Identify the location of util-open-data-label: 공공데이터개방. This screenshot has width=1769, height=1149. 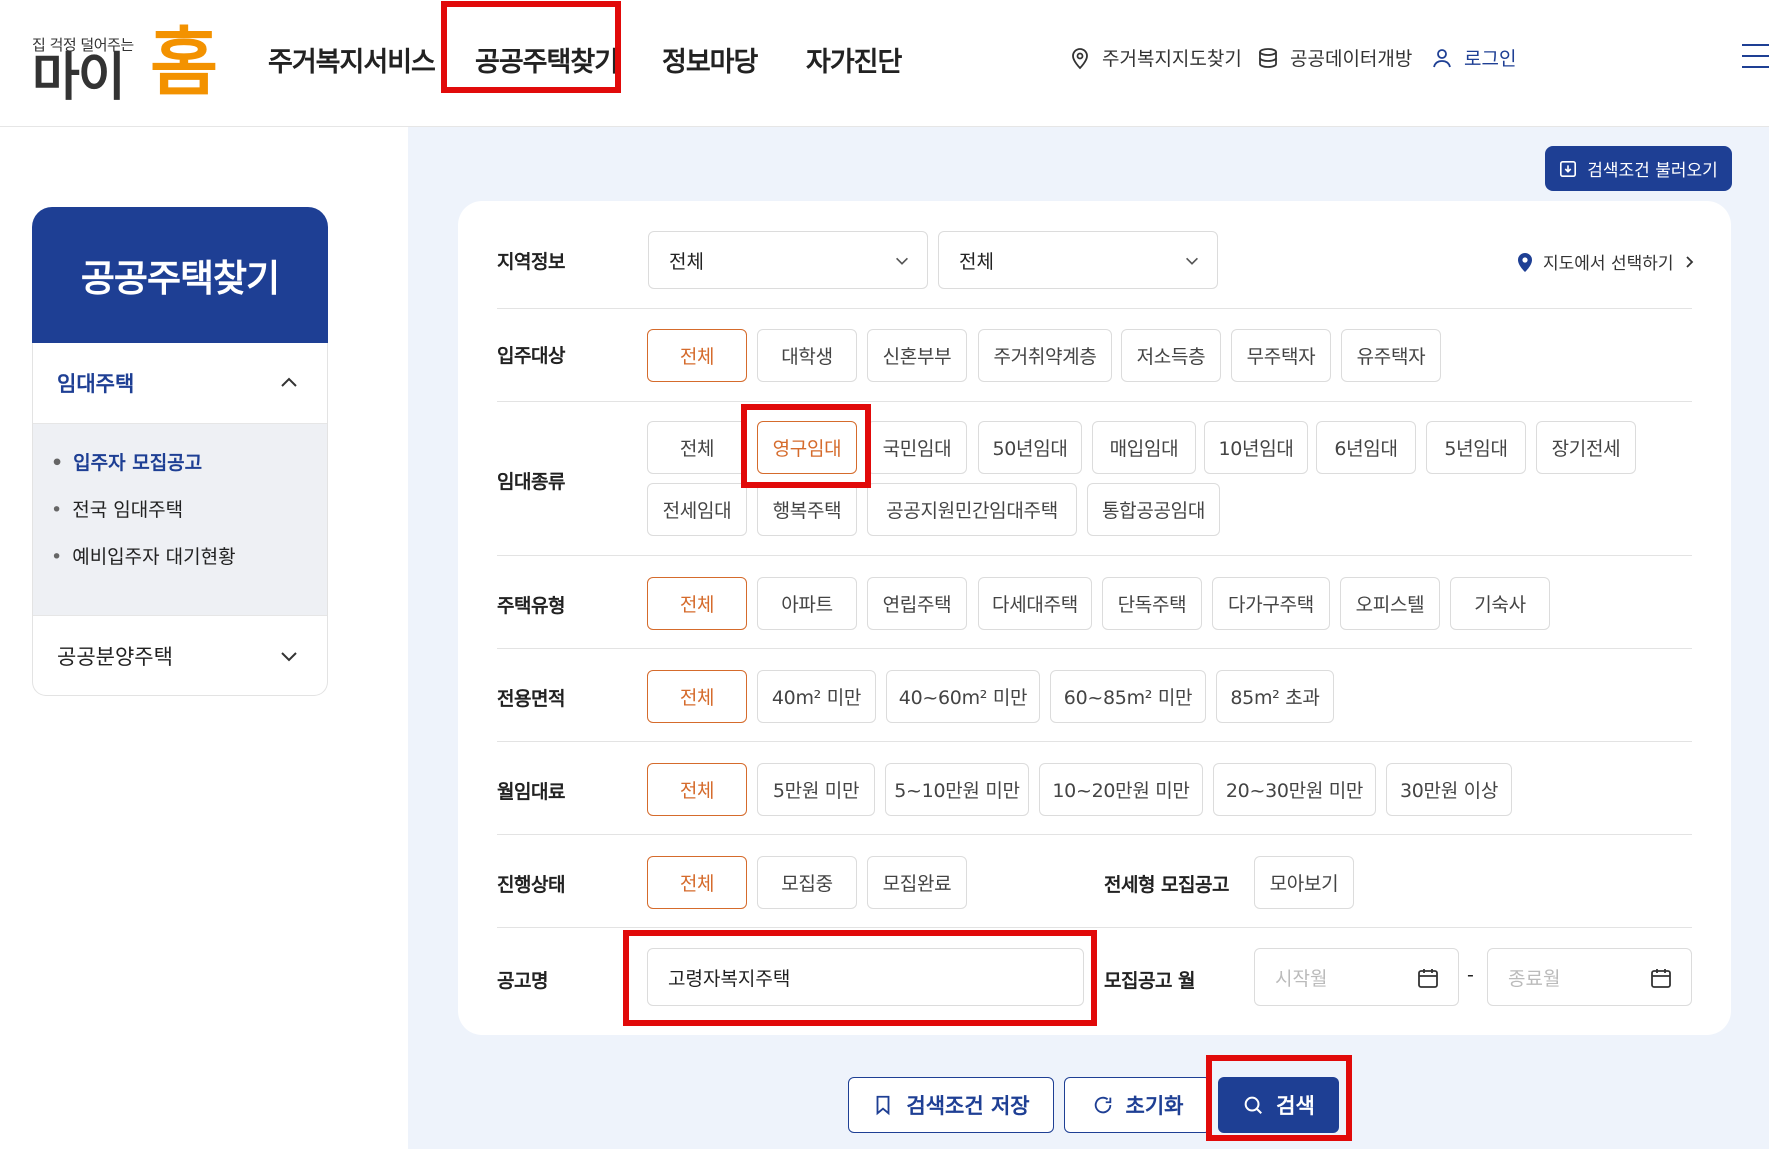
(1351, 59).